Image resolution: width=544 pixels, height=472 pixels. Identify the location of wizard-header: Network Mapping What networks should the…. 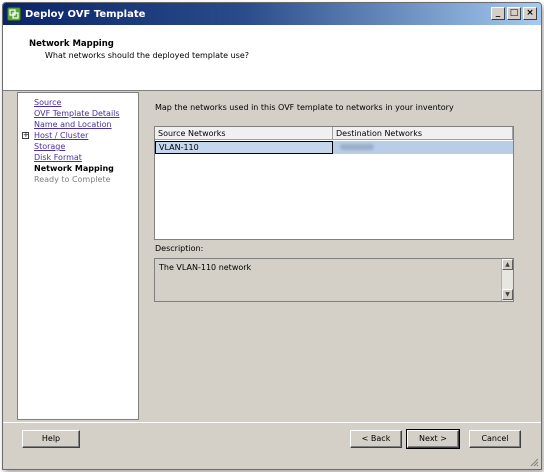
(272, 58).